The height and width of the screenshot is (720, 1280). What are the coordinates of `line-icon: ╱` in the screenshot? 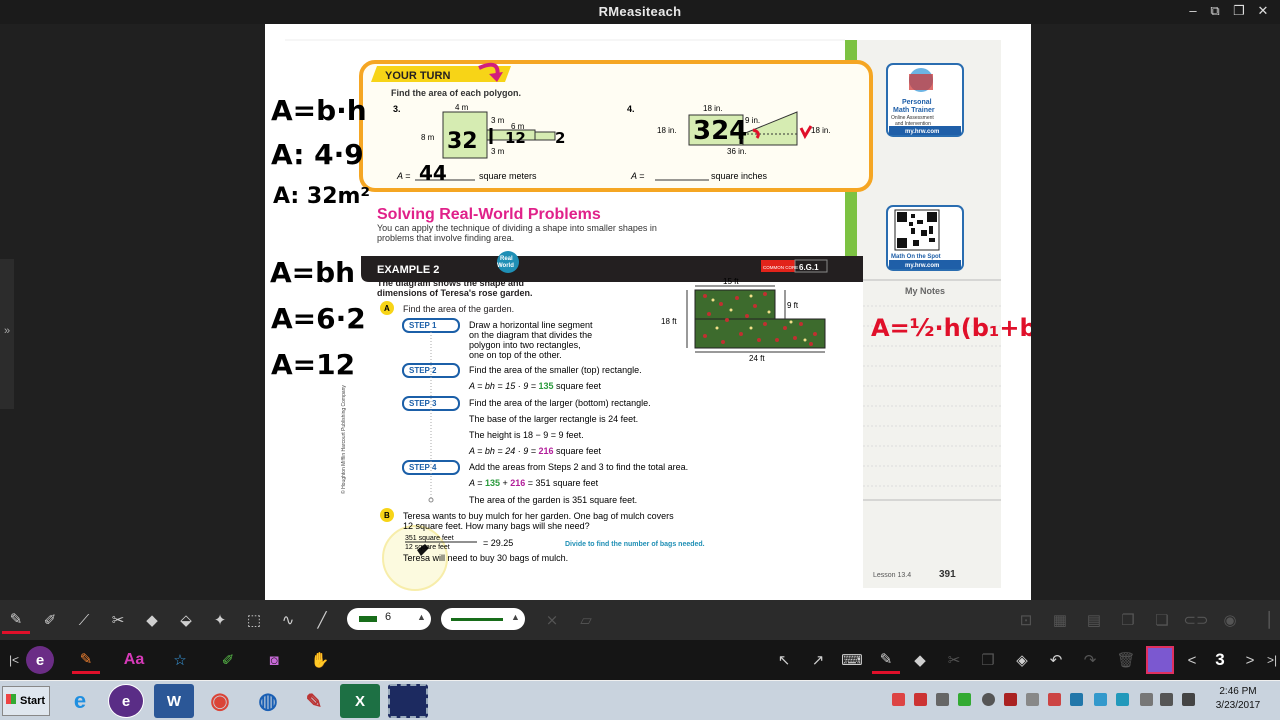 It's located at (322, 620).